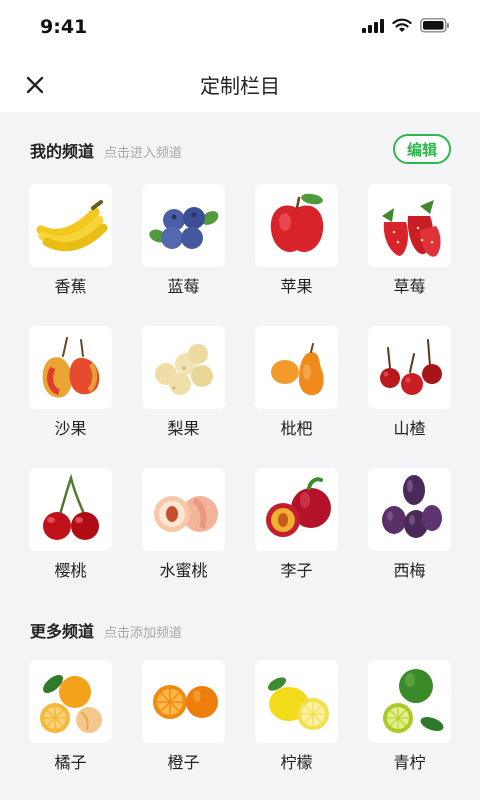 Image resolution: width=480 pixels, height=800 pixels. I want to click on tile-label: 柠檬, so click(296, 762).